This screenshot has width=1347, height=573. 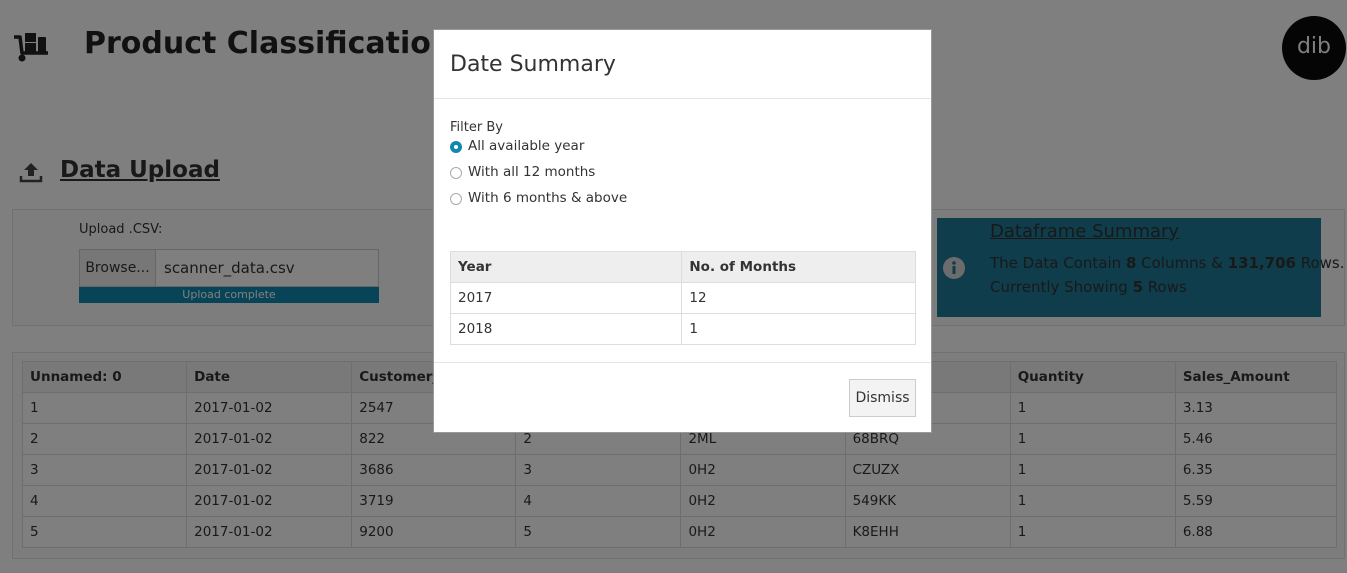 I want to click on year-months-table: Year No. of Months 2017 12 2018 1, so click(x=682, y=298).